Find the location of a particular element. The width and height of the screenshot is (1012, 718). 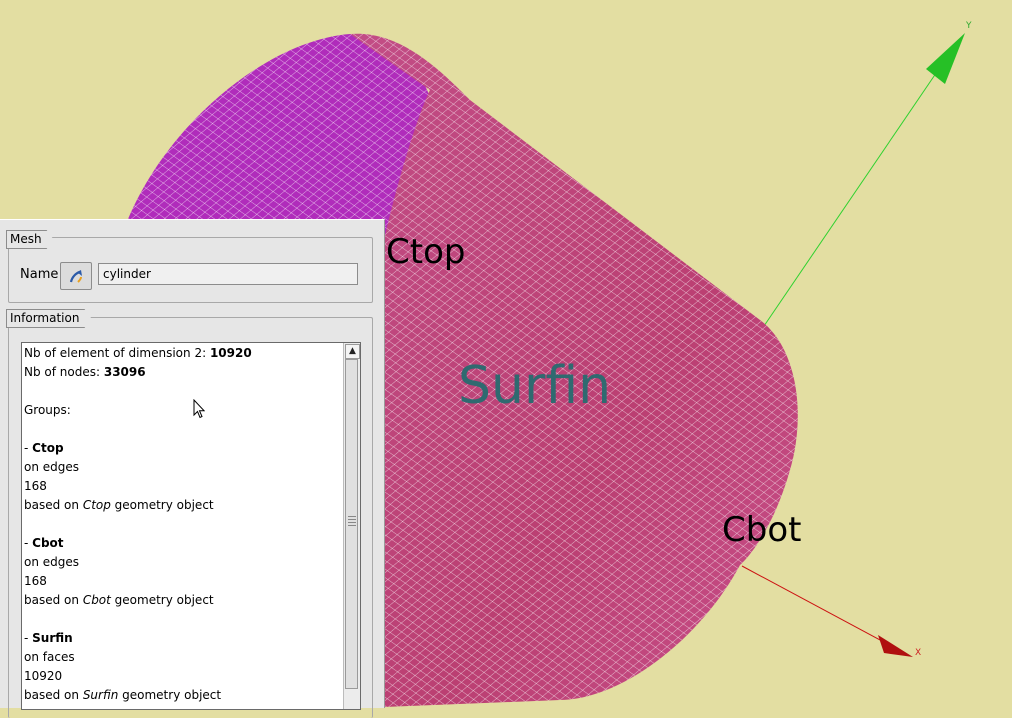

info-line-text: 10920 is located at coordinates (43, 676).